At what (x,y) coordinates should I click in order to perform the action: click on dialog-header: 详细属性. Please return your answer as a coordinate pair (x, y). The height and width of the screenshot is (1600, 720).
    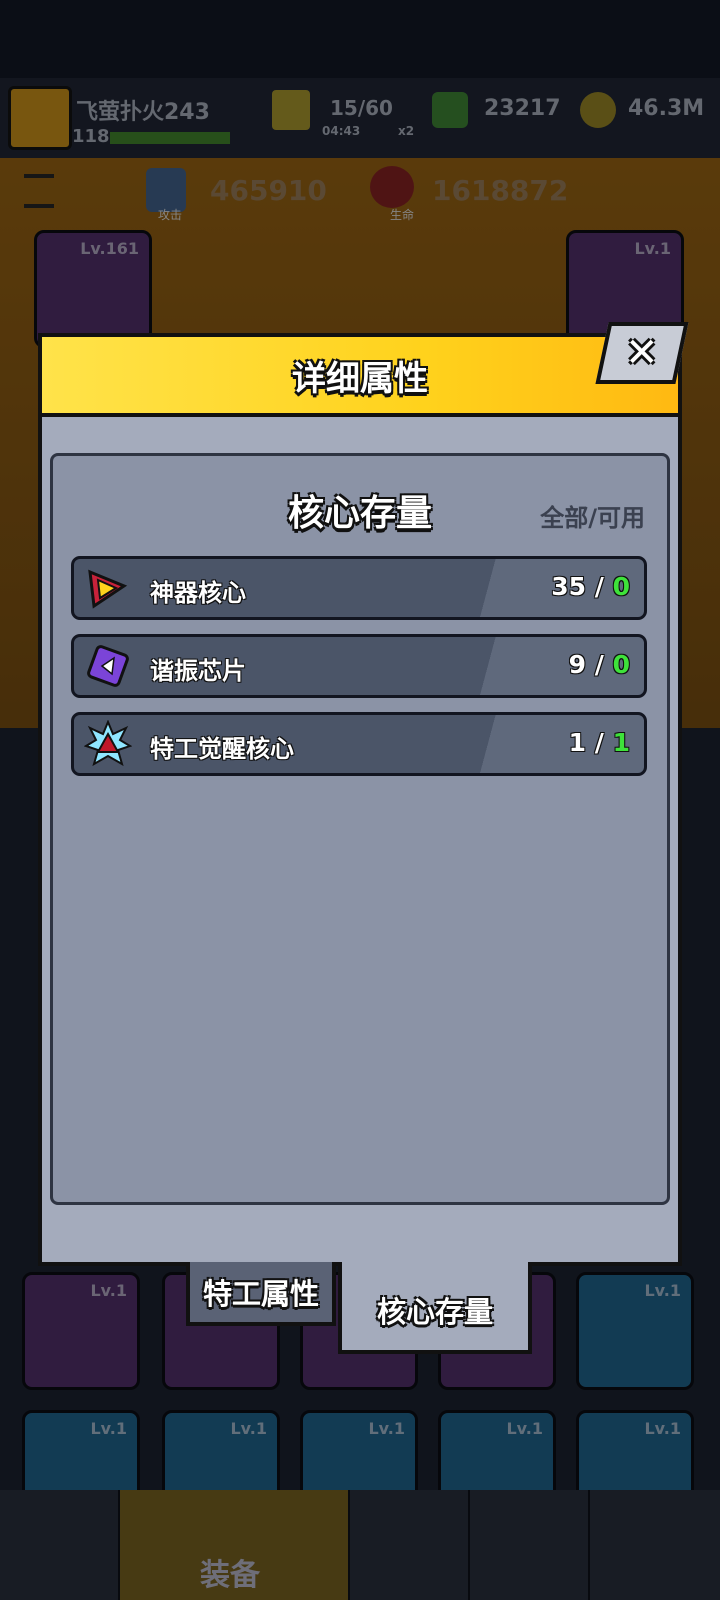
    Looking at the image, I should click on (360, 377).